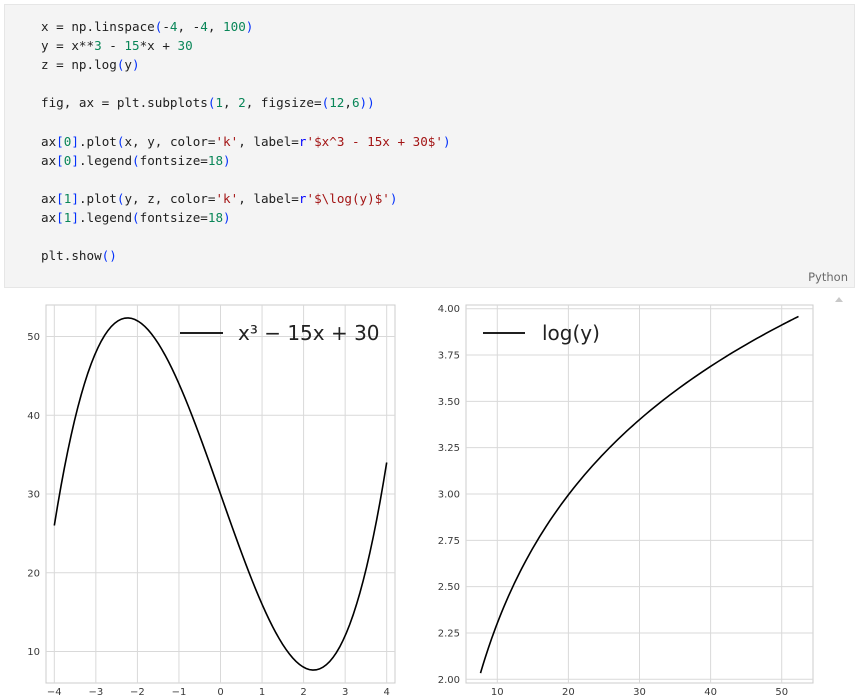  I want to click on y-tick-label: 30, so click(33, 495).